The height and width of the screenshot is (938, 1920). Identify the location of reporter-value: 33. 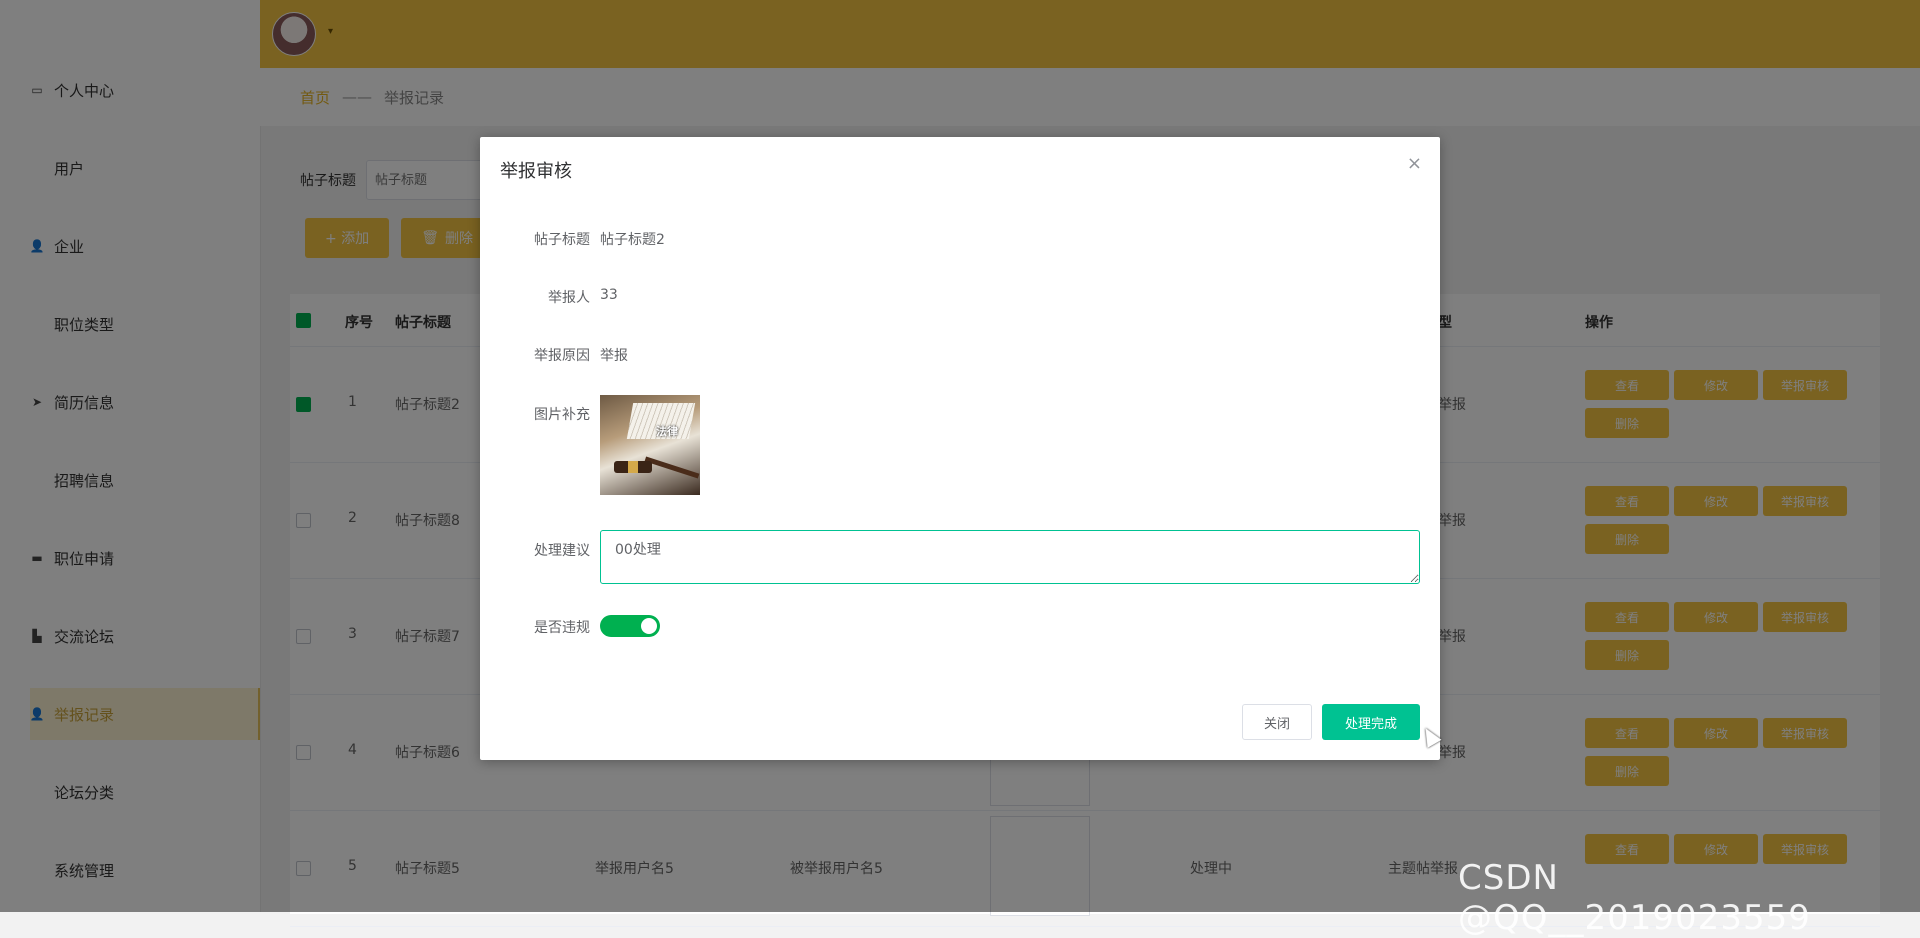
(609, 295).